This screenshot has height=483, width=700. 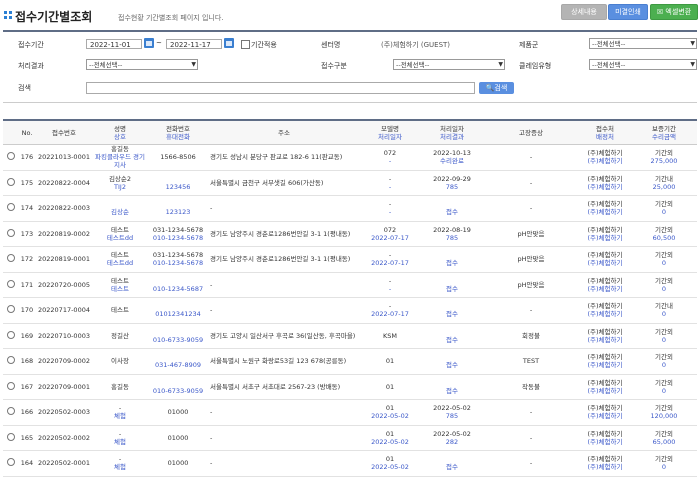 I want to click on row-phone-cell: 123123, so click(x=178, y=208).